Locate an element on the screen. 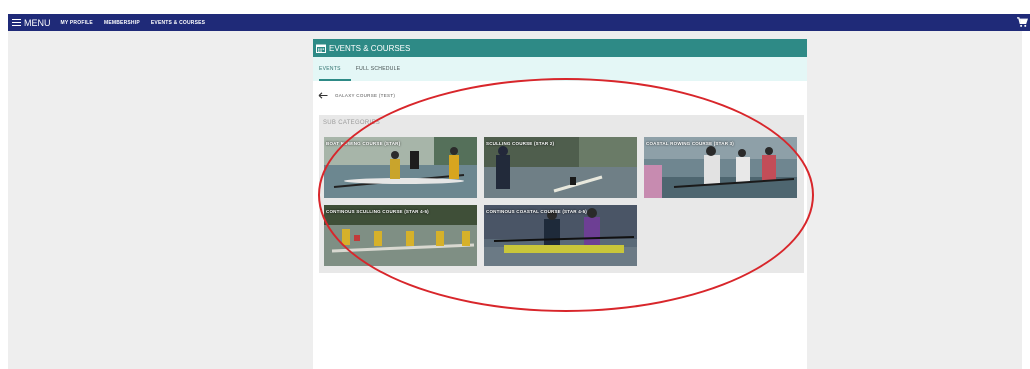 This screenshot has height=369, width=1030. subcategory-card: BOAT ROWING COURSE (STAR) is located at coordinates (400, 167).